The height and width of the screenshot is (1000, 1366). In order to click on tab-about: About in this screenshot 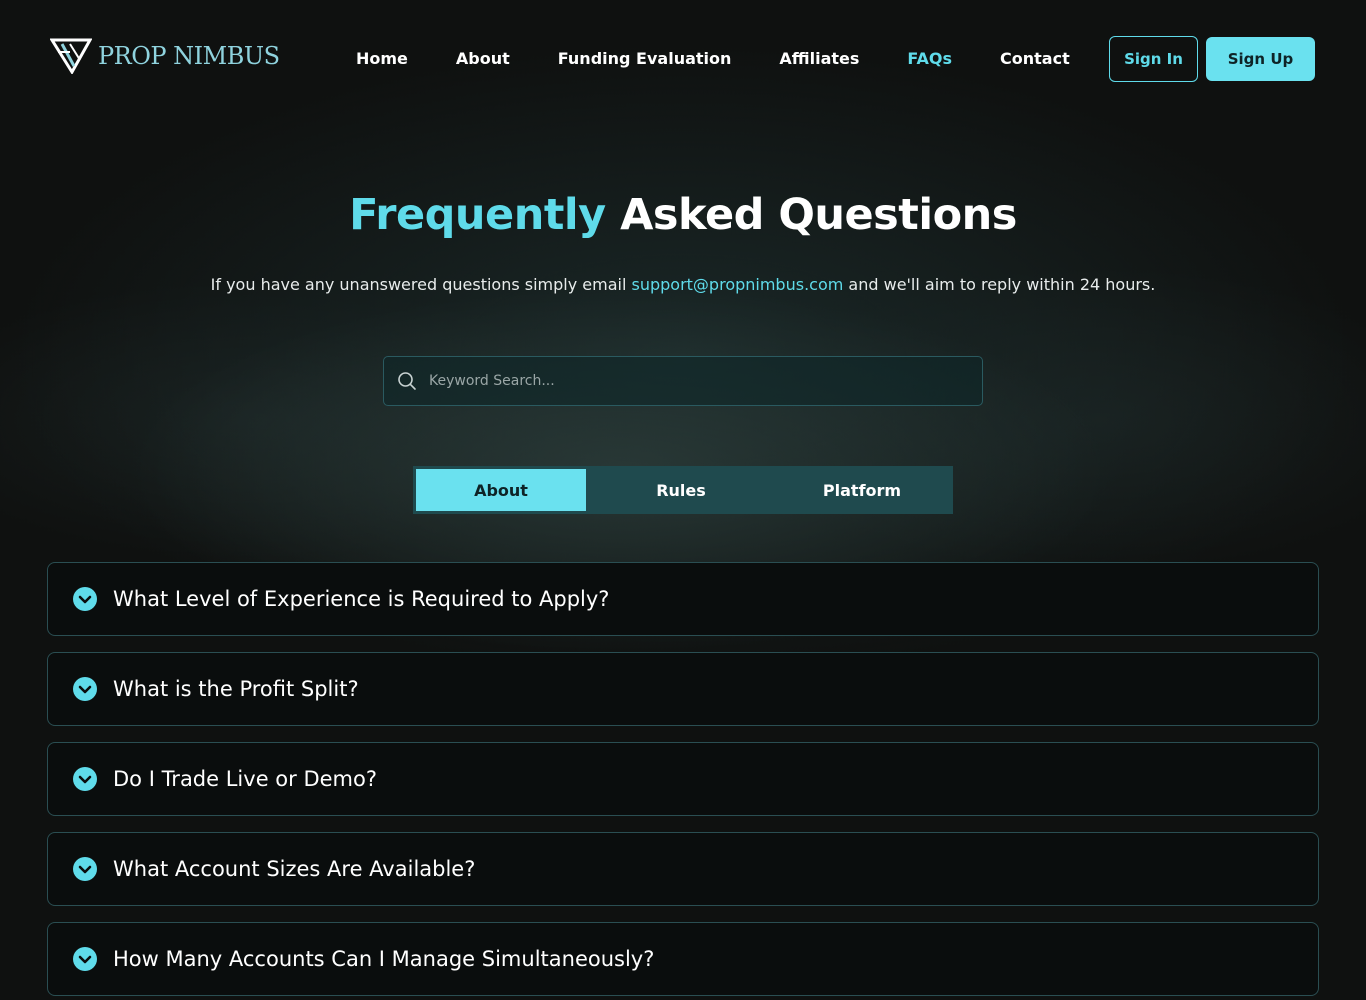, I will do `click(501, 490)`.